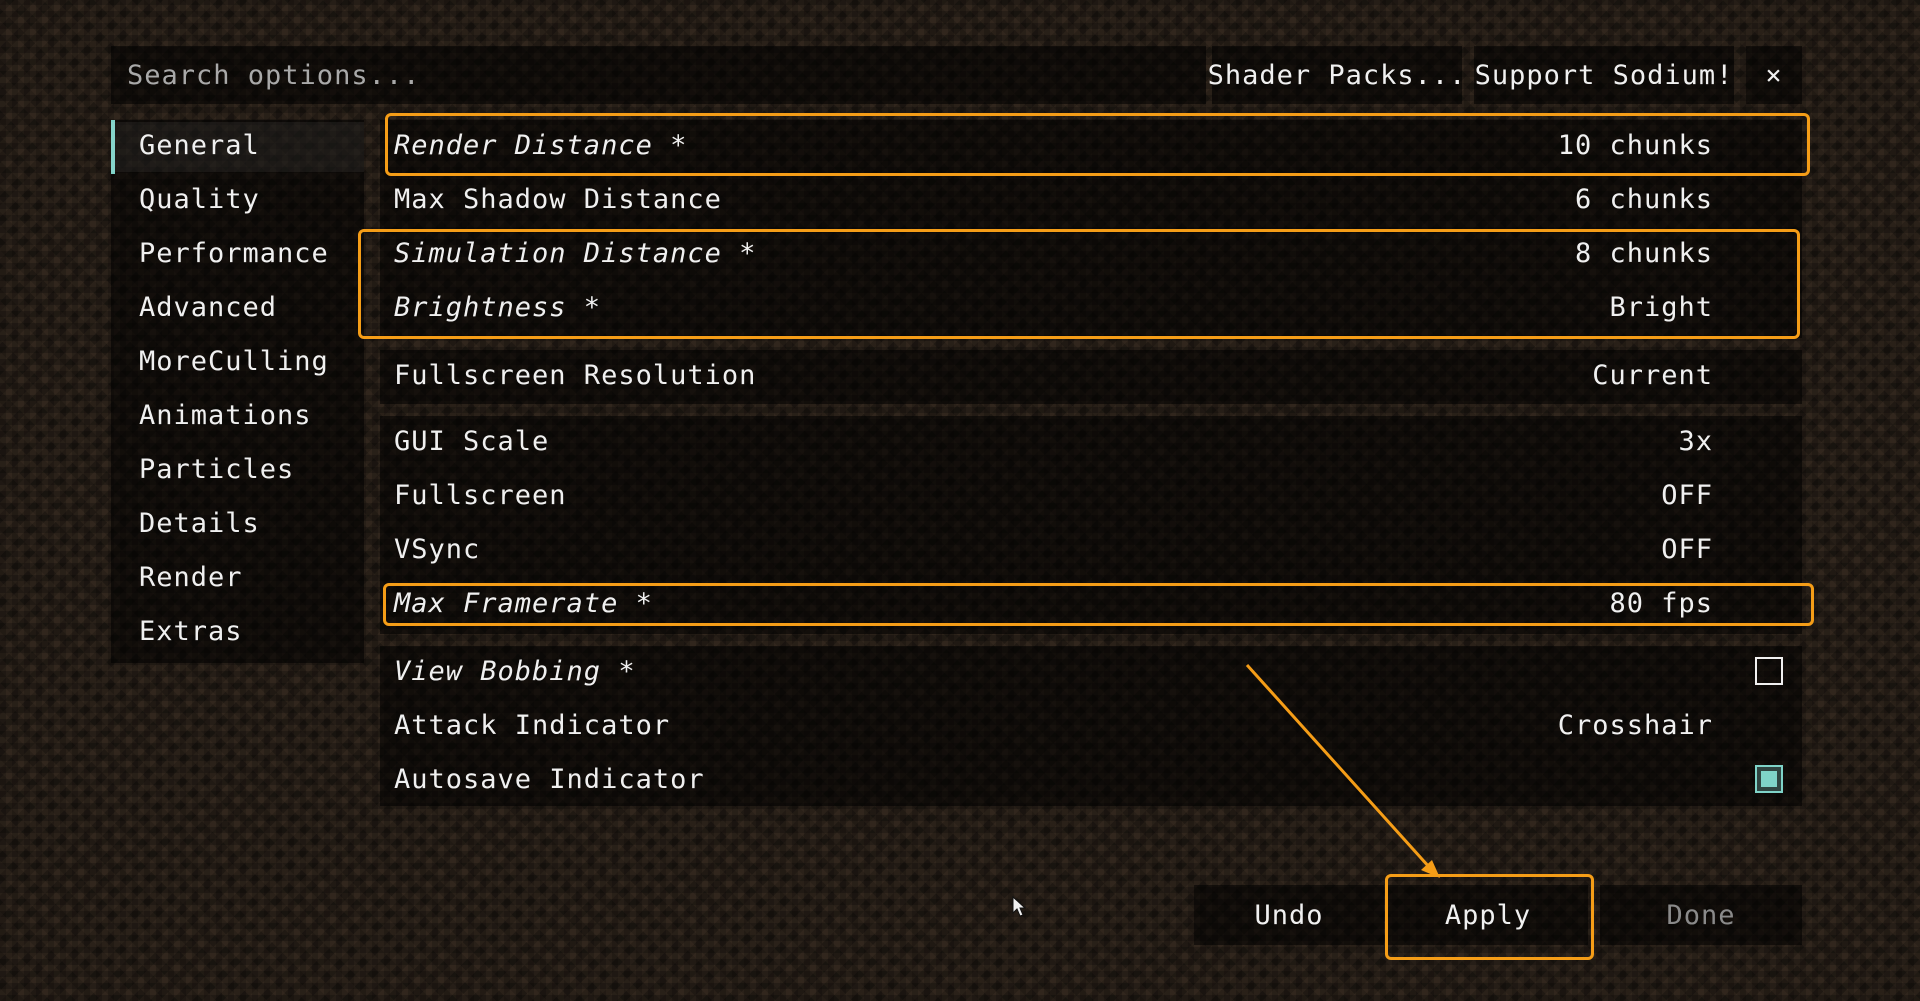 This screenshot has height=1001, width=1920. Describe the element at coordinates (1635, 725) in the screenshot. I see `attack-indicator-value: Crosshair` at that location.